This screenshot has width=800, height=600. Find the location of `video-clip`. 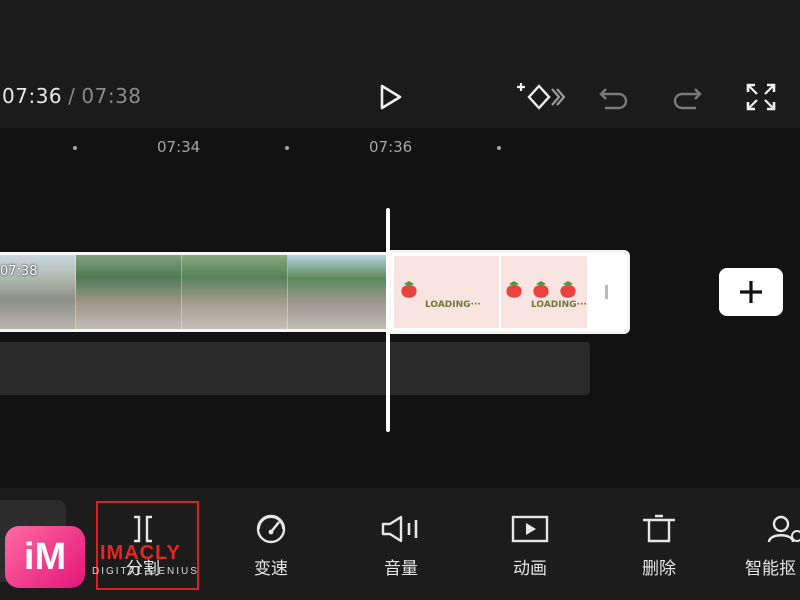

video-clip is located at coordinates (194, 292).